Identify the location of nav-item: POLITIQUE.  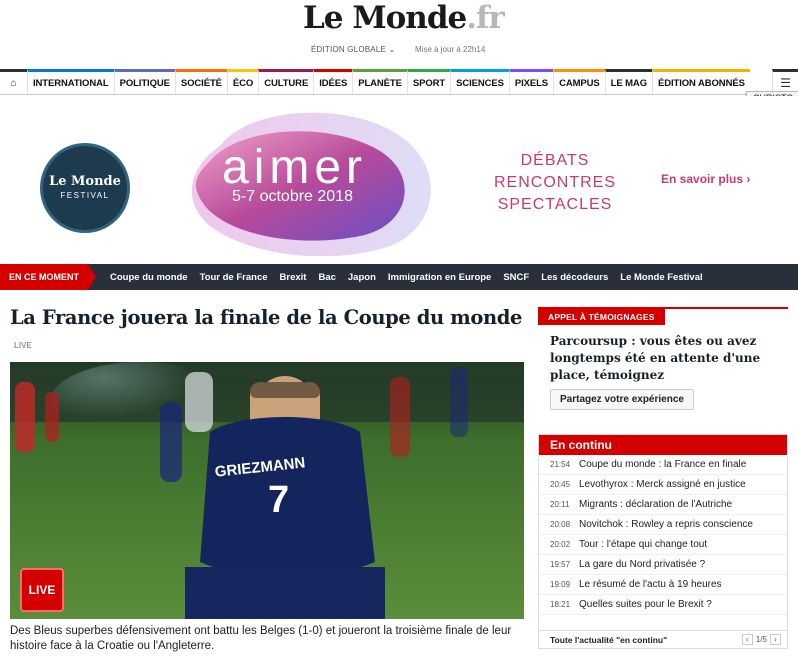
(144, 81).